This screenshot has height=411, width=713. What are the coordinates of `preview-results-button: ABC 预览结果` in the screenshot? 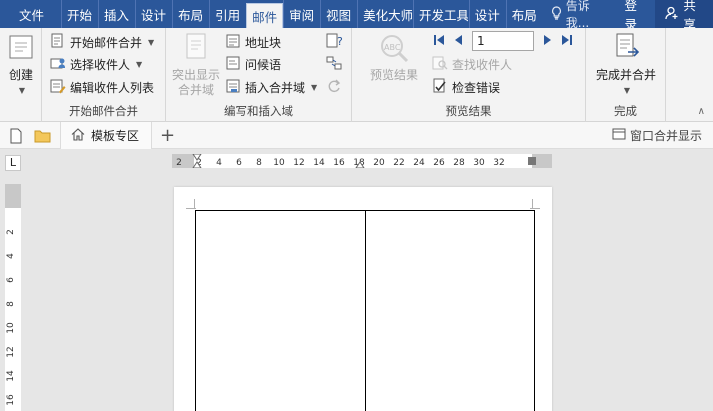 It's located at (394, 57).